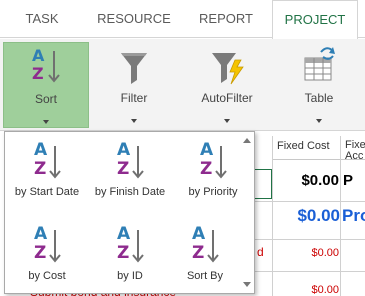  Describe the element at coordinates (228, 69) in the screenshot. I see `autofilter-funnel-icon` at that location.